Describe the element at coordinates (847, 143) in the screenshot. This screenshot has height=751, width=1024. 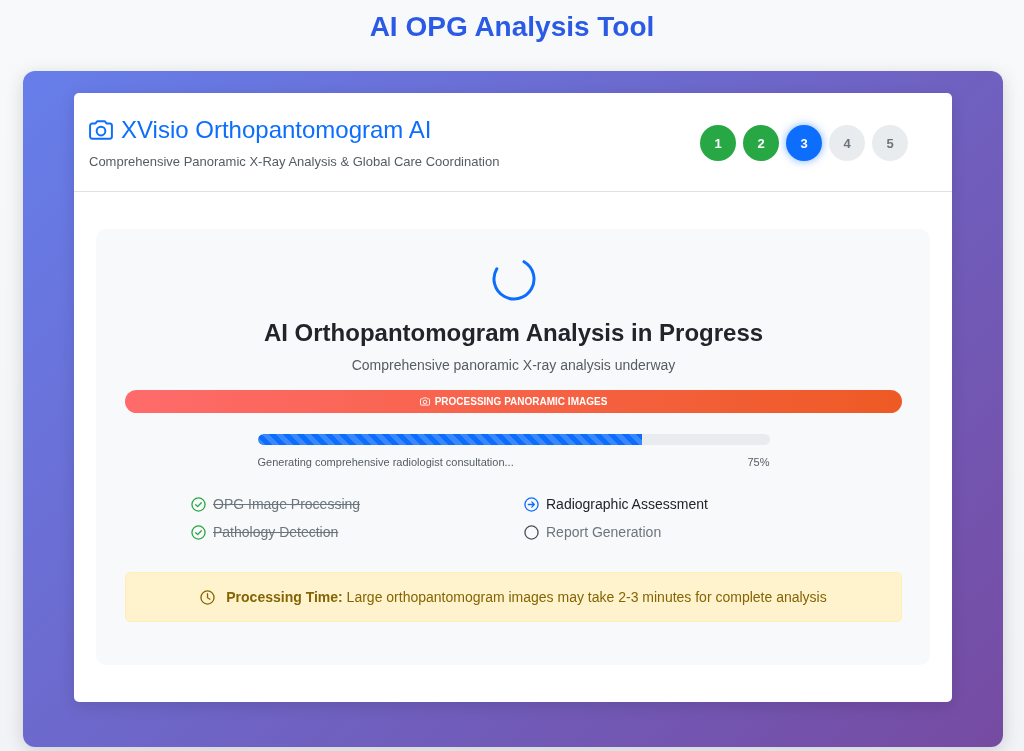
I see `step-indicator: 4` at that location.